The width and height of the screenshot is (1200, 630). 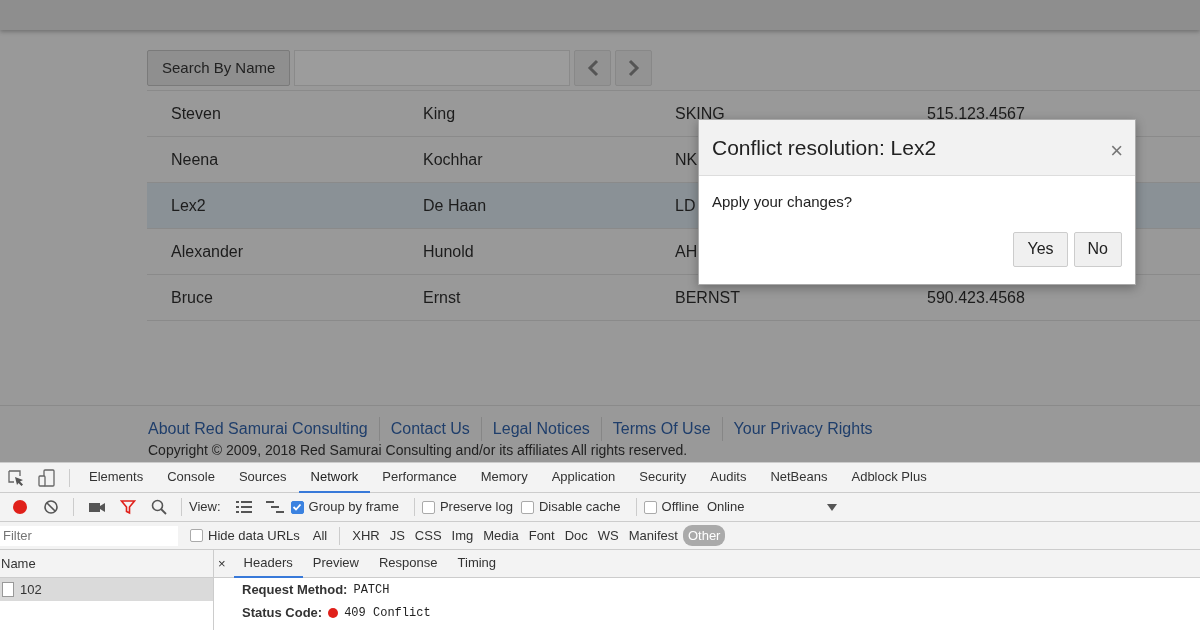 I want to click on detail-tab: Response, so click(x=408, y=563).